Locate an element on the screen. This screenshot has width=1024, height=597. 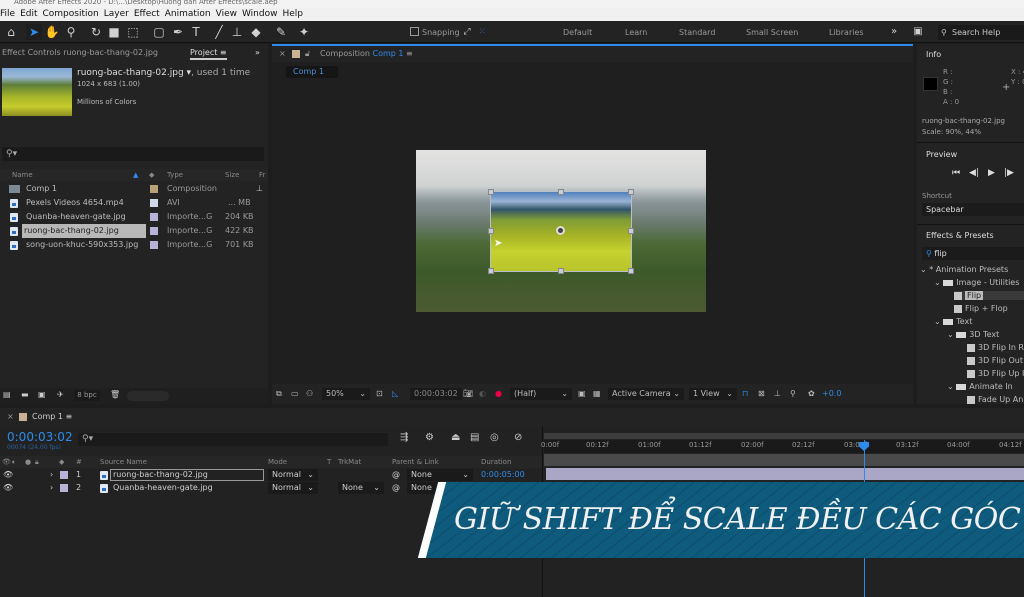
menu-effect: Effect is located at coordinates (147, 14).